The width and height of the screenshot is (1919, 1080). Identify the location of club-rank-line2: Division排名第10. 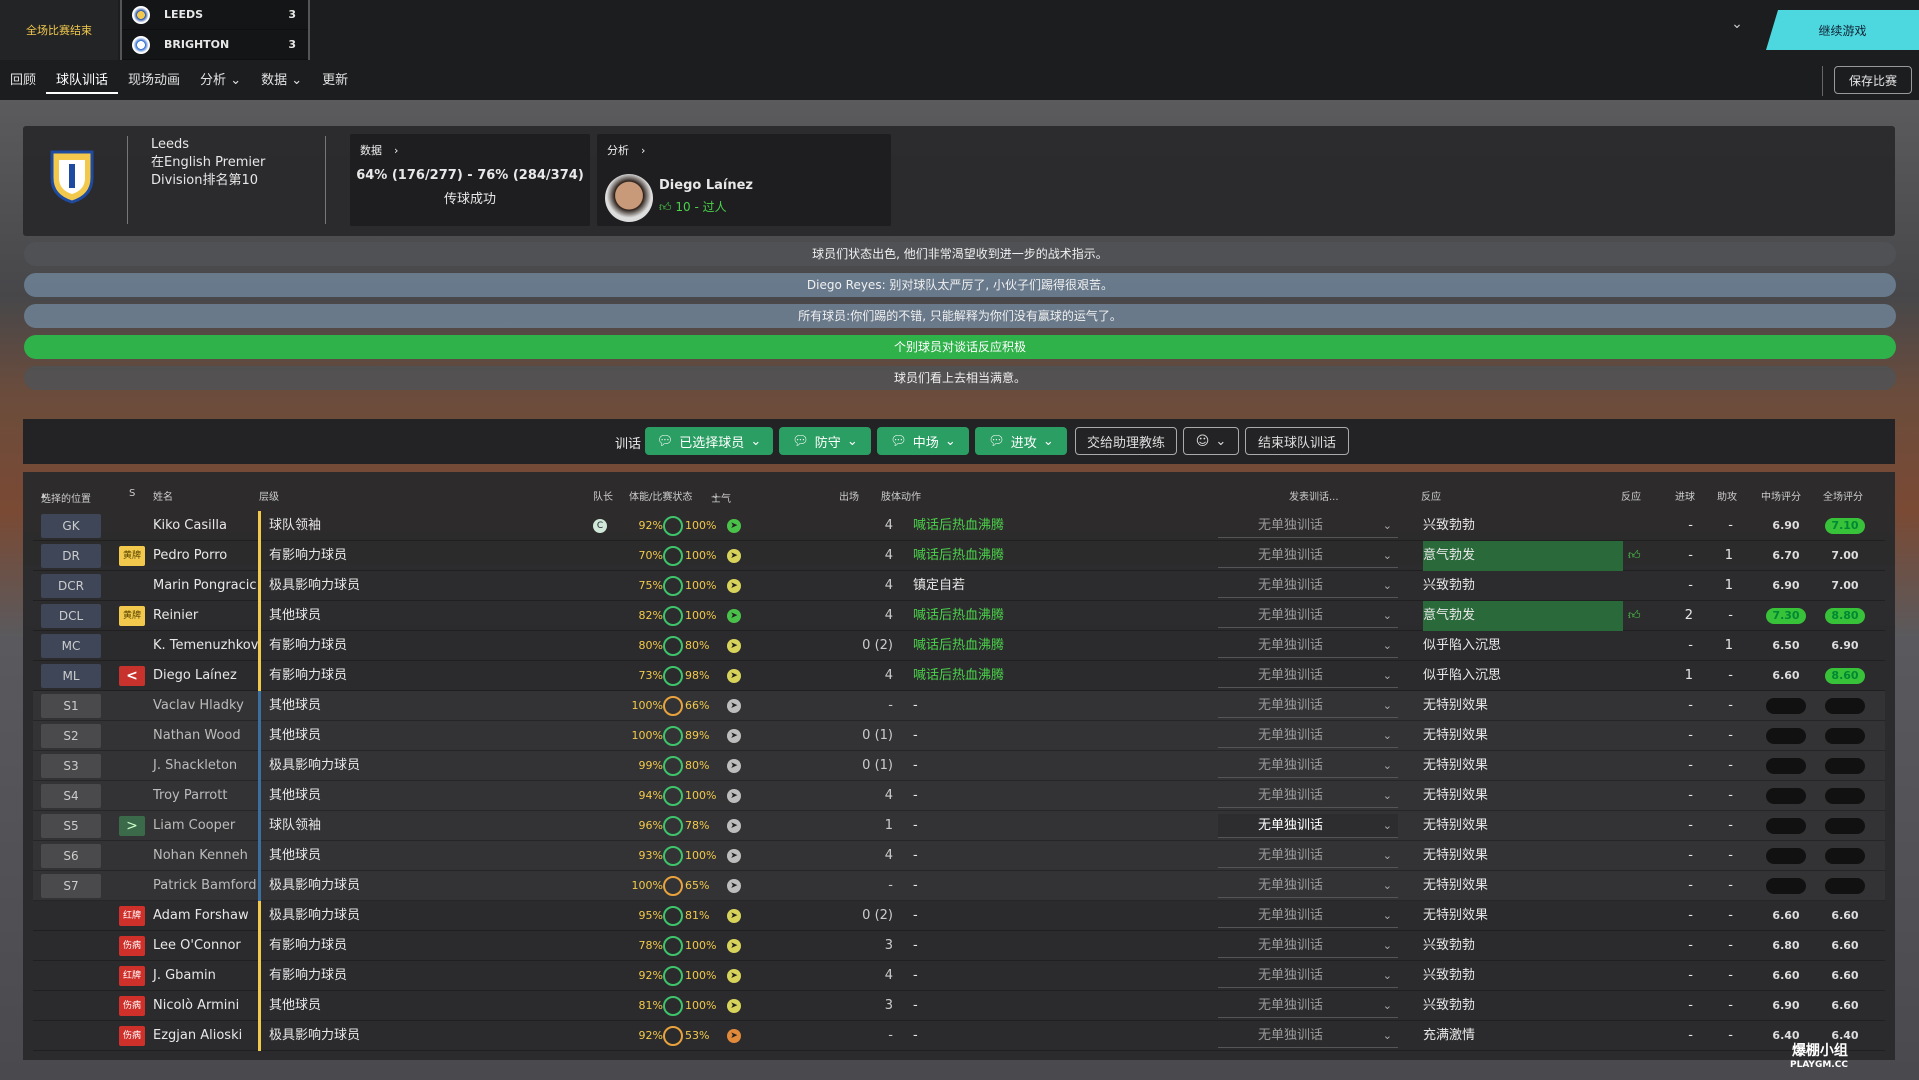
(205, 180).